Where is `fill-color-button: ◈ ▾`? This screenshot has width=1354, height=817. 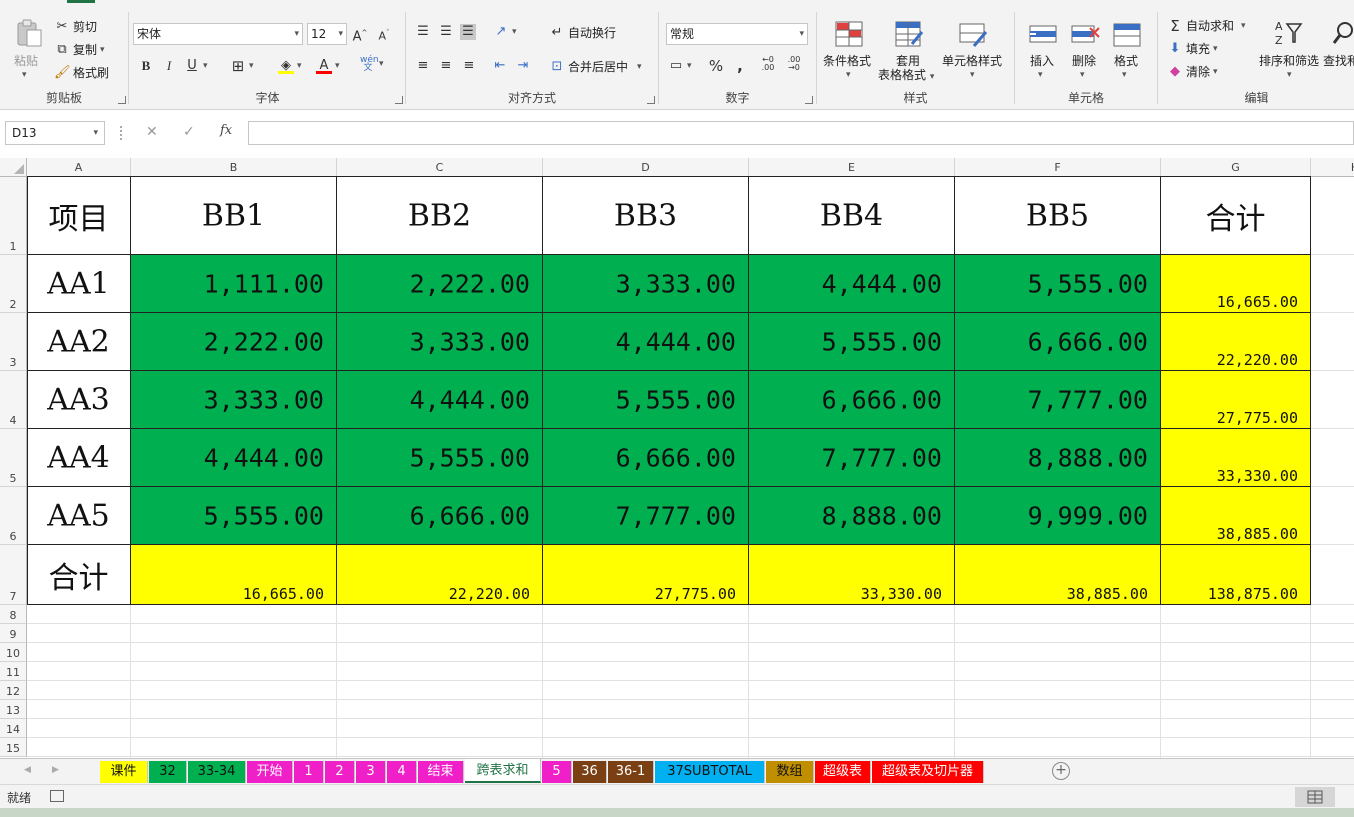 fill-color-button: ◈ ▾ is located at coordinates (290, 66).